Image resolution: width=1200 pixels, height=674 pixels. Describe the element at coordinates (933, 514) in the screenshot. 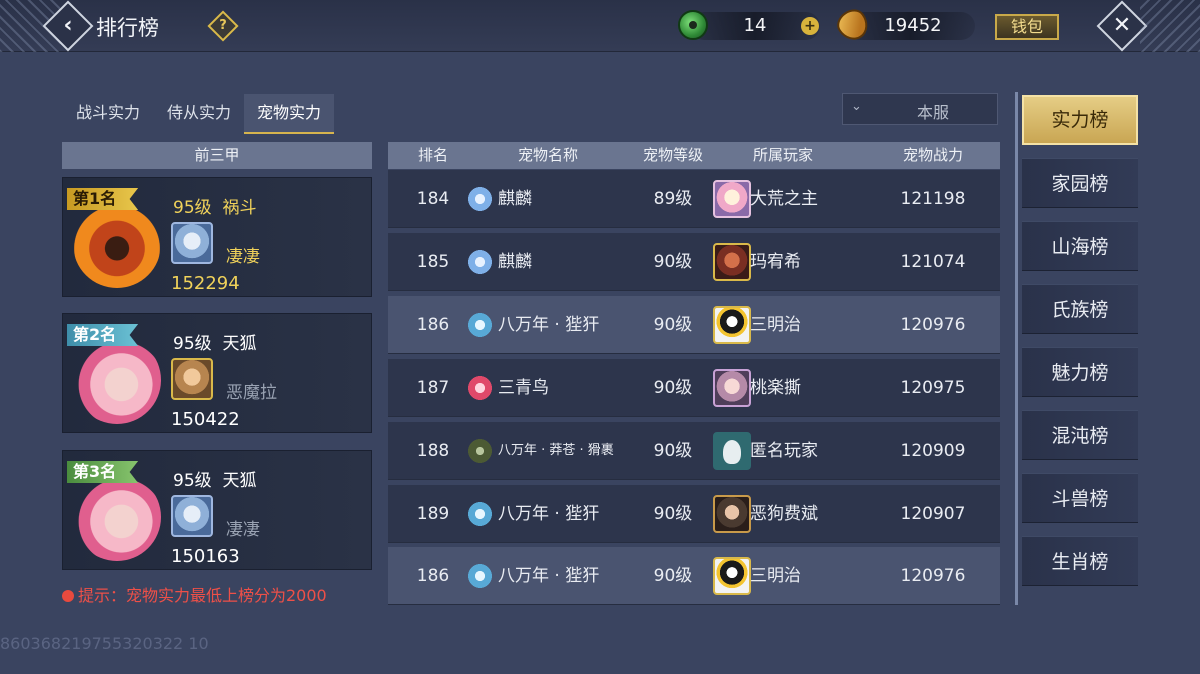

I see `row-pet-power: 120907` at that location.